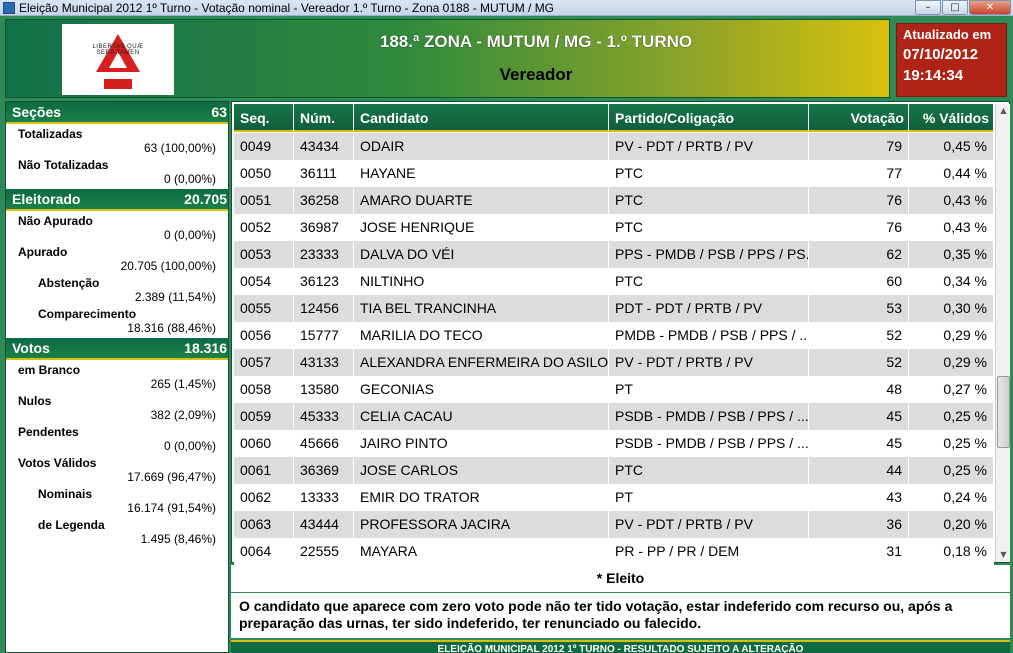 Image resolution: width=1013 pixels, height=653 pixels. What do you see at coordinates (65, 494) in the screenshot?
I see `nominais-label: Nominais` at bounding box center [65, 494].